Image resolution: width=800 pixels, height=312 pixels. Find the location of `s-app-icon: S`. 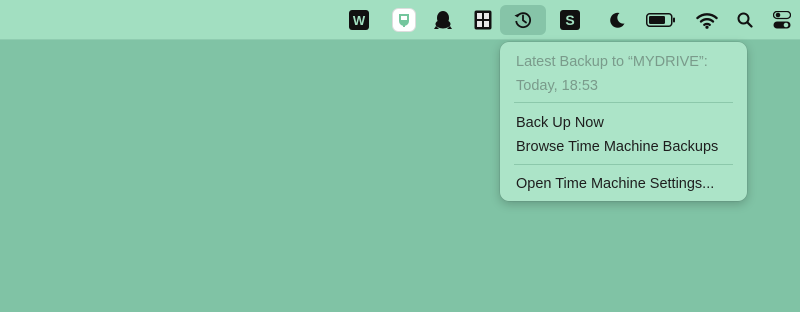

s-app-icon: S is located at coordinates (570, 20).